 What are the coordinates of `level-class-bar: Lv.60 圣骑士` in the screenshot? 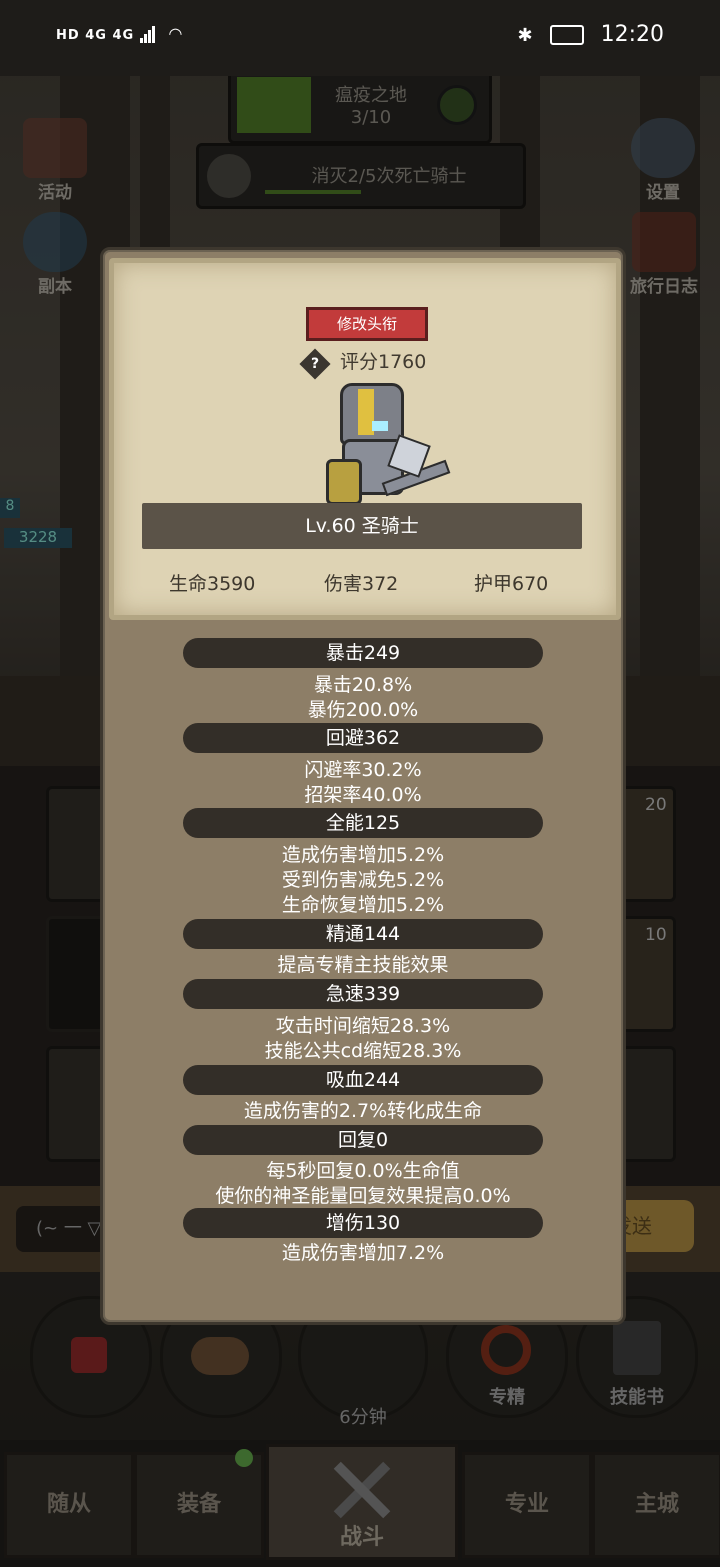 It's located at (362, 526).